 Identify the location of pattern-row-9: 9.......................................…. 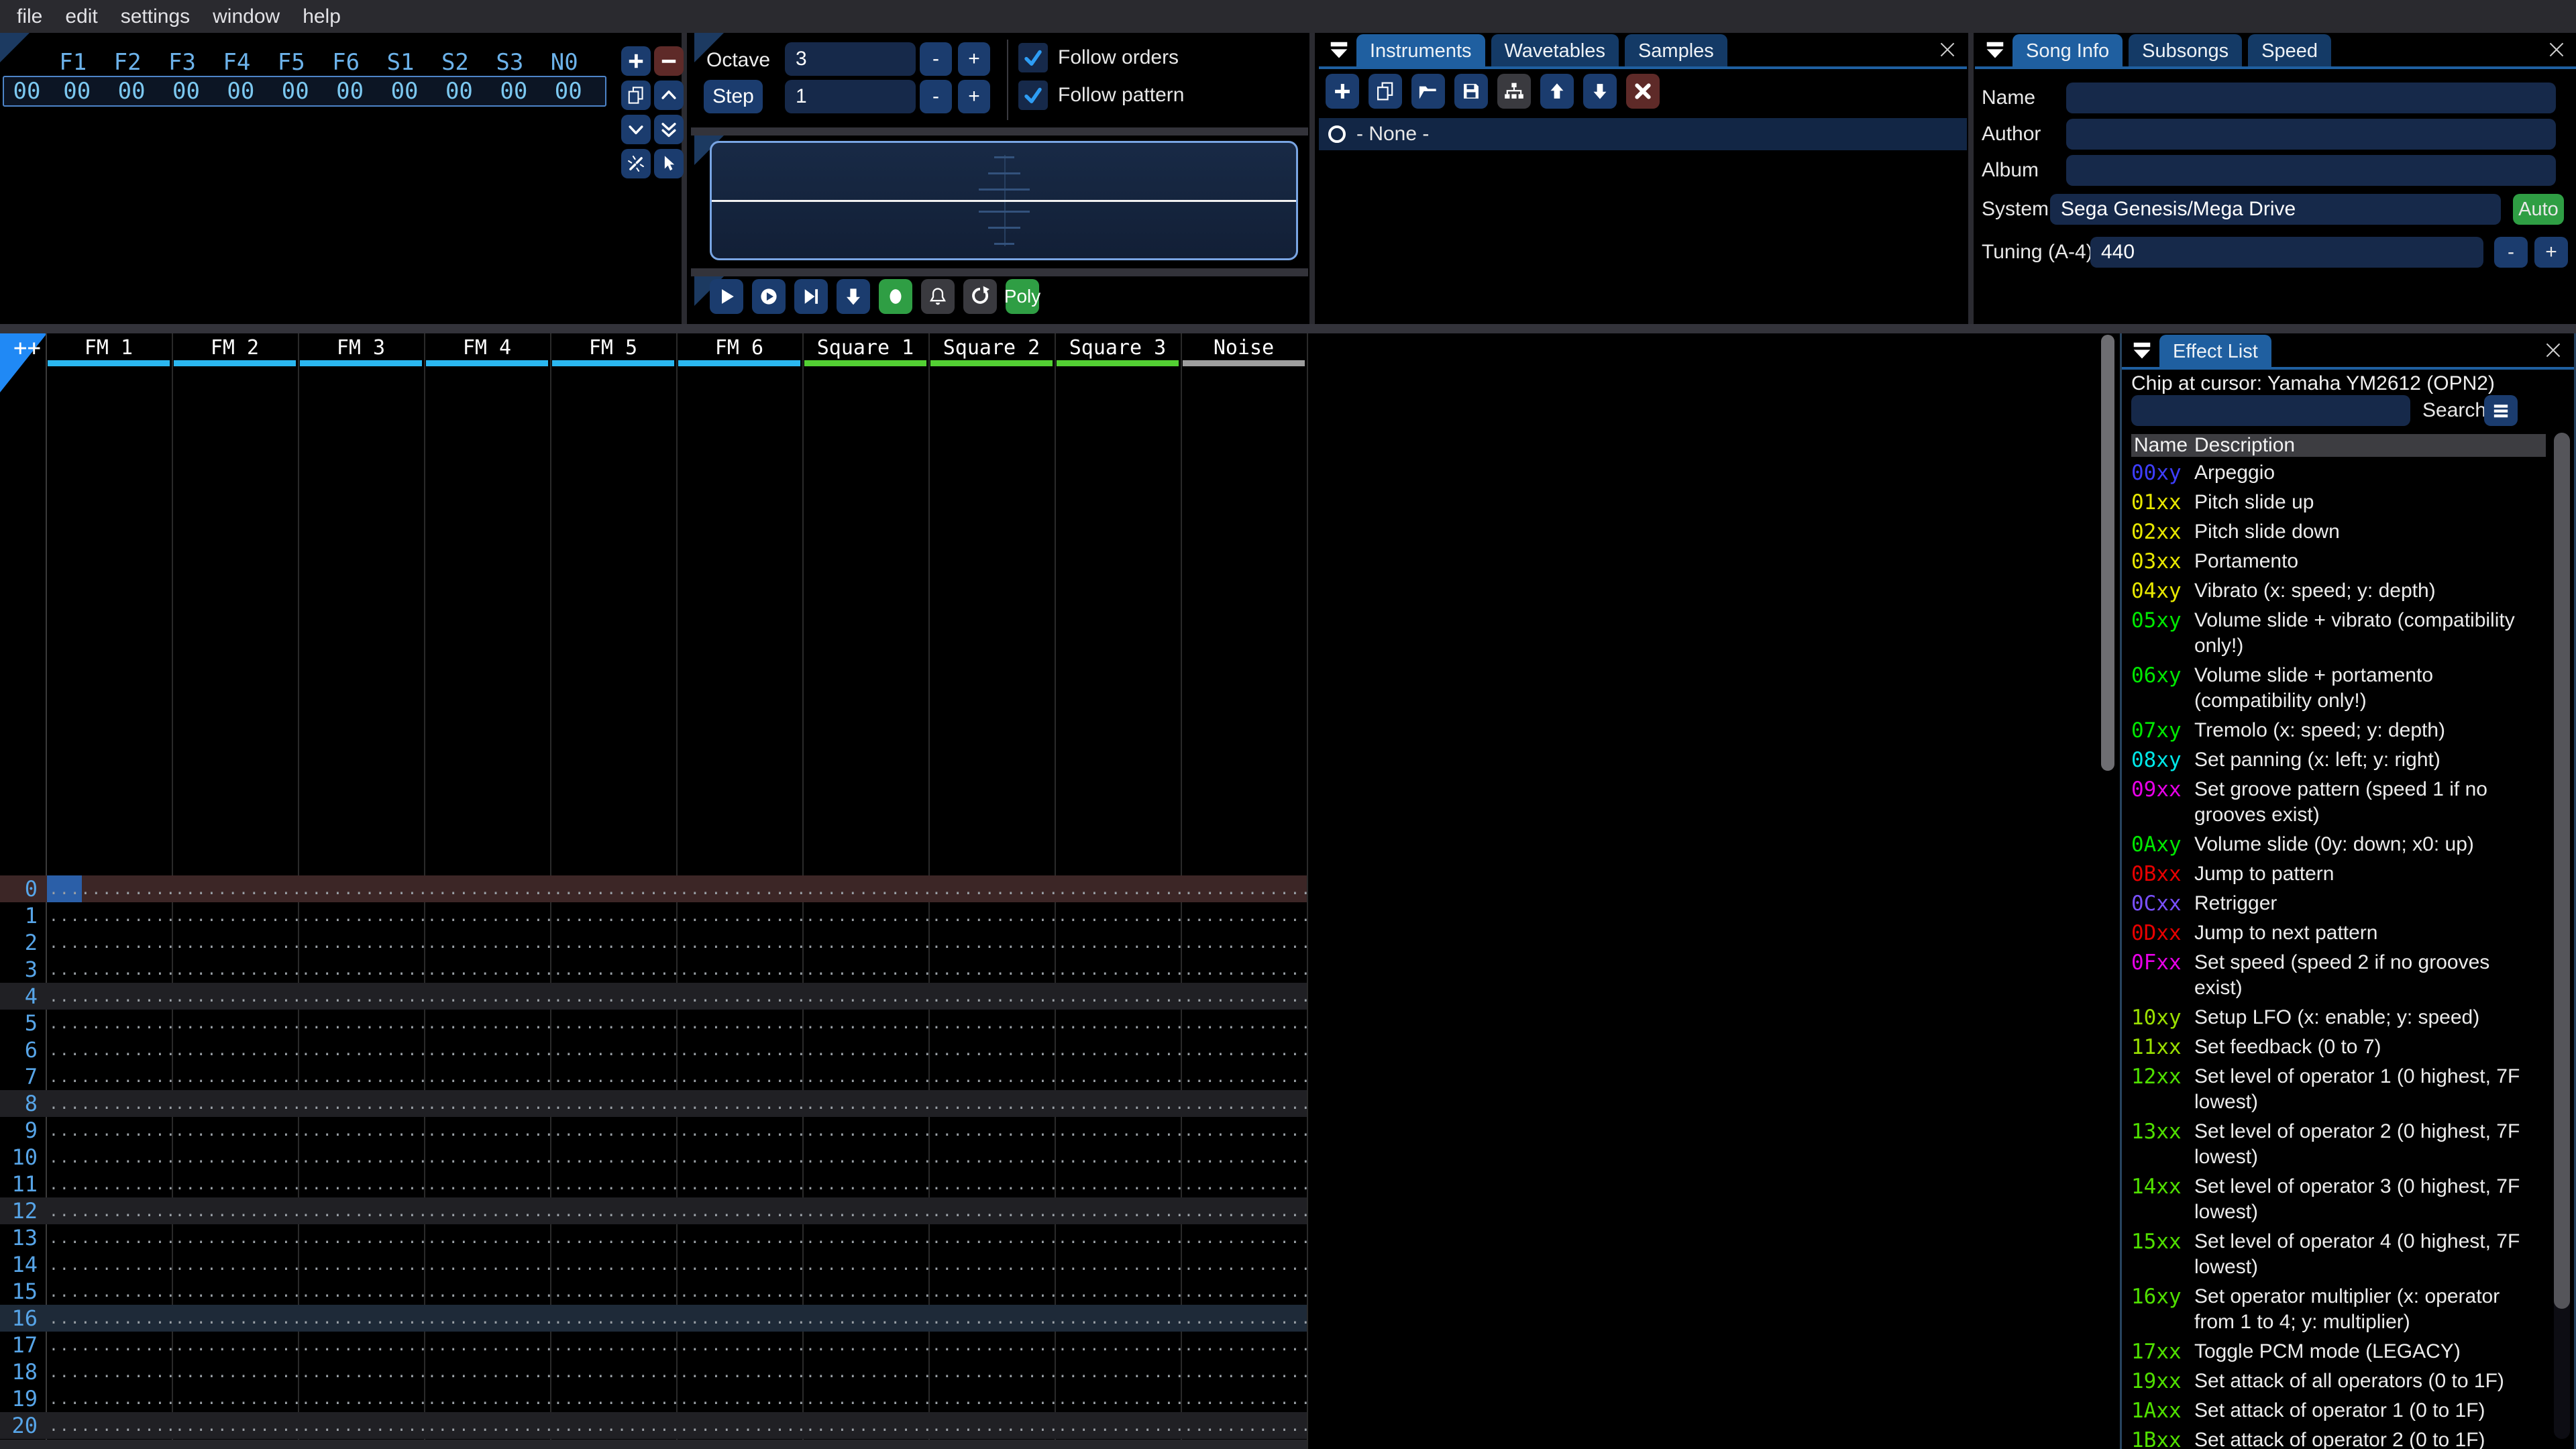
(653, 1130).